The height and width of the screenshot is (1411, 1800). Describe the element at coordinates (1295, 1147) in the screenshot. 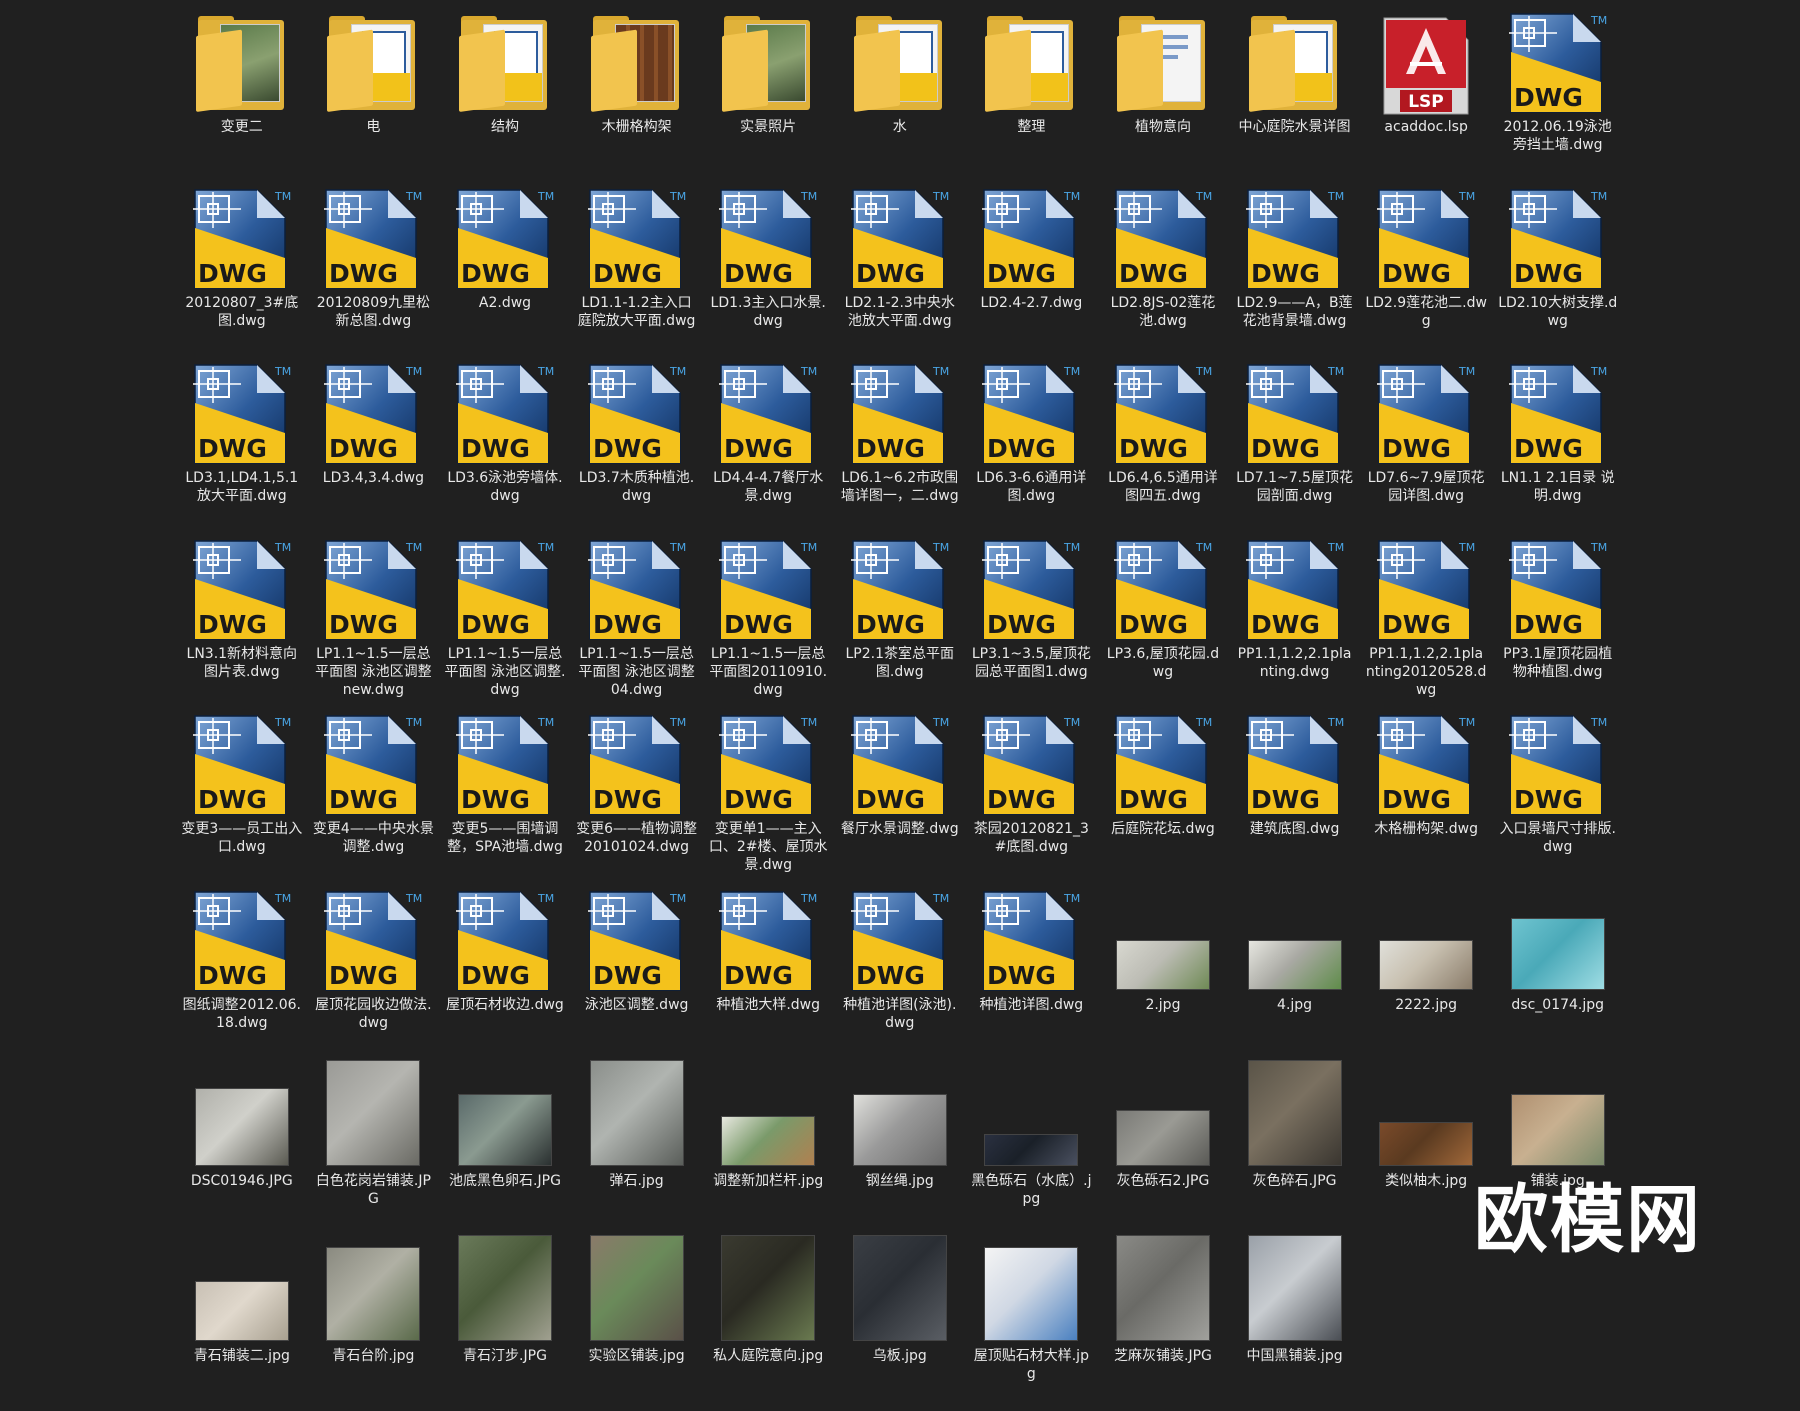

I see `file-item: 灰色碎石.JPG` at that location.